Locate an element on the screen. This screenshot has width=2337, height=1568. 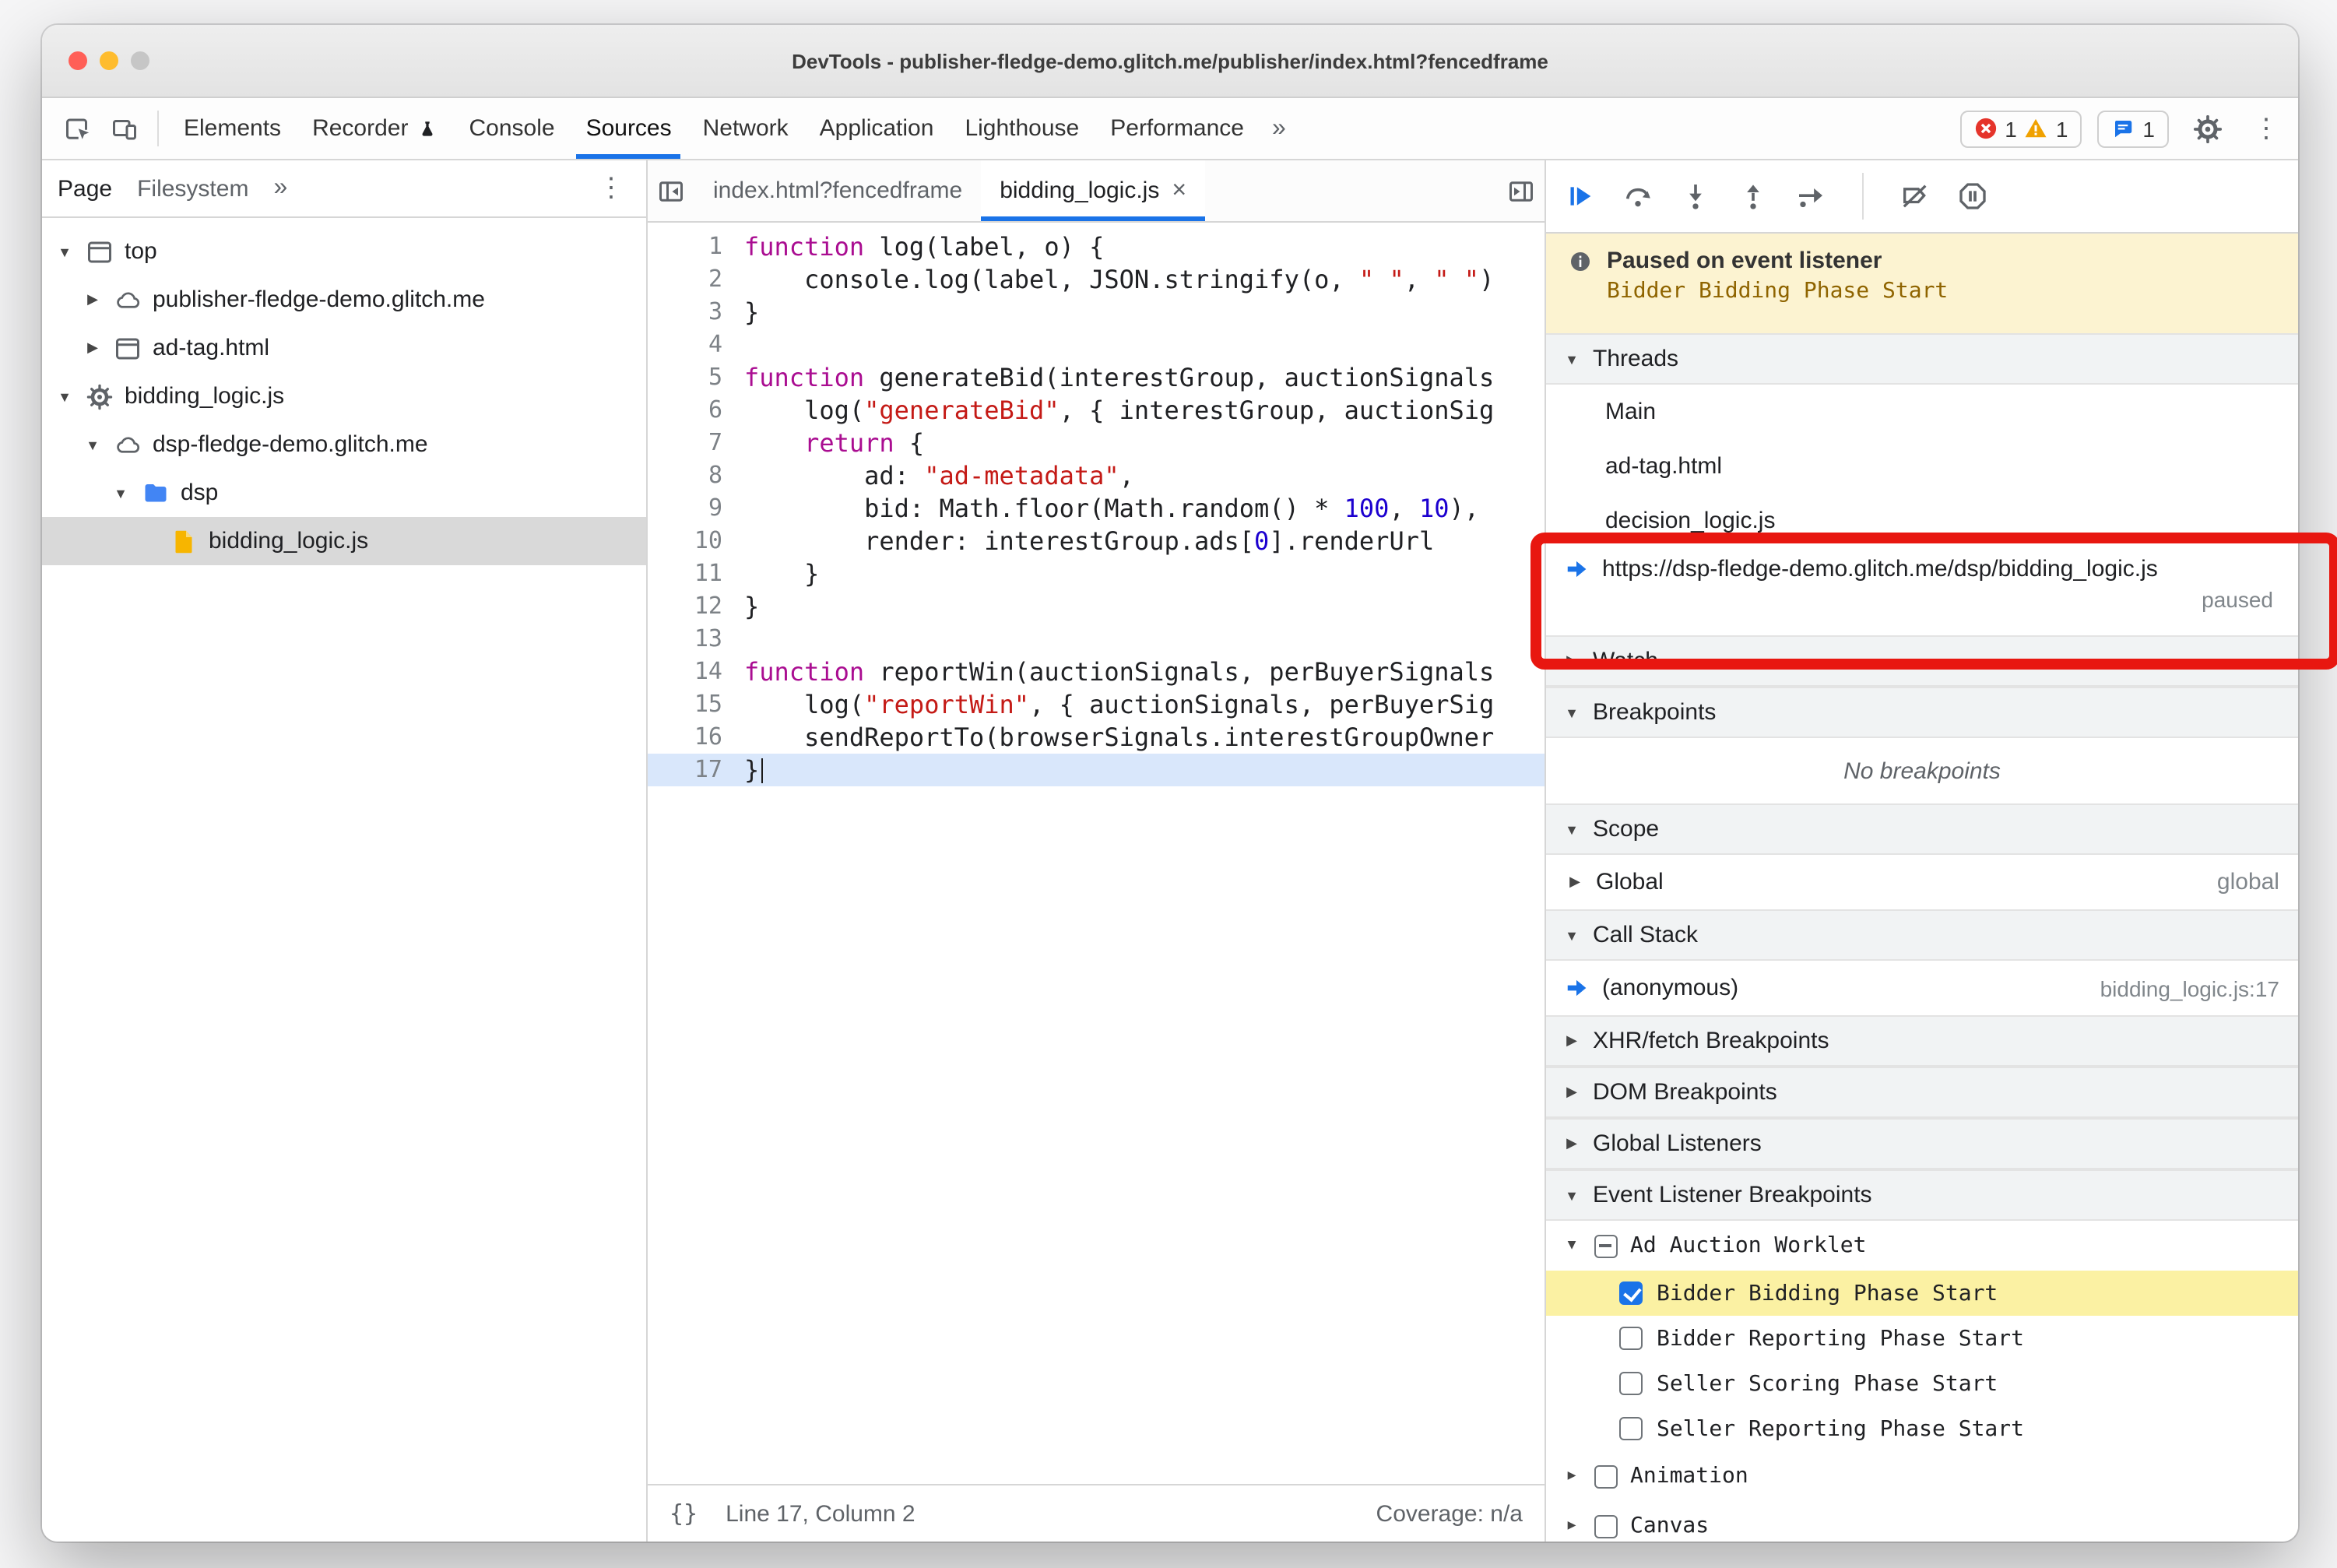
section-xhr-breakpoints: ▶ XHR/fetch Breakpoints is located at coordinates (1922, 1041).